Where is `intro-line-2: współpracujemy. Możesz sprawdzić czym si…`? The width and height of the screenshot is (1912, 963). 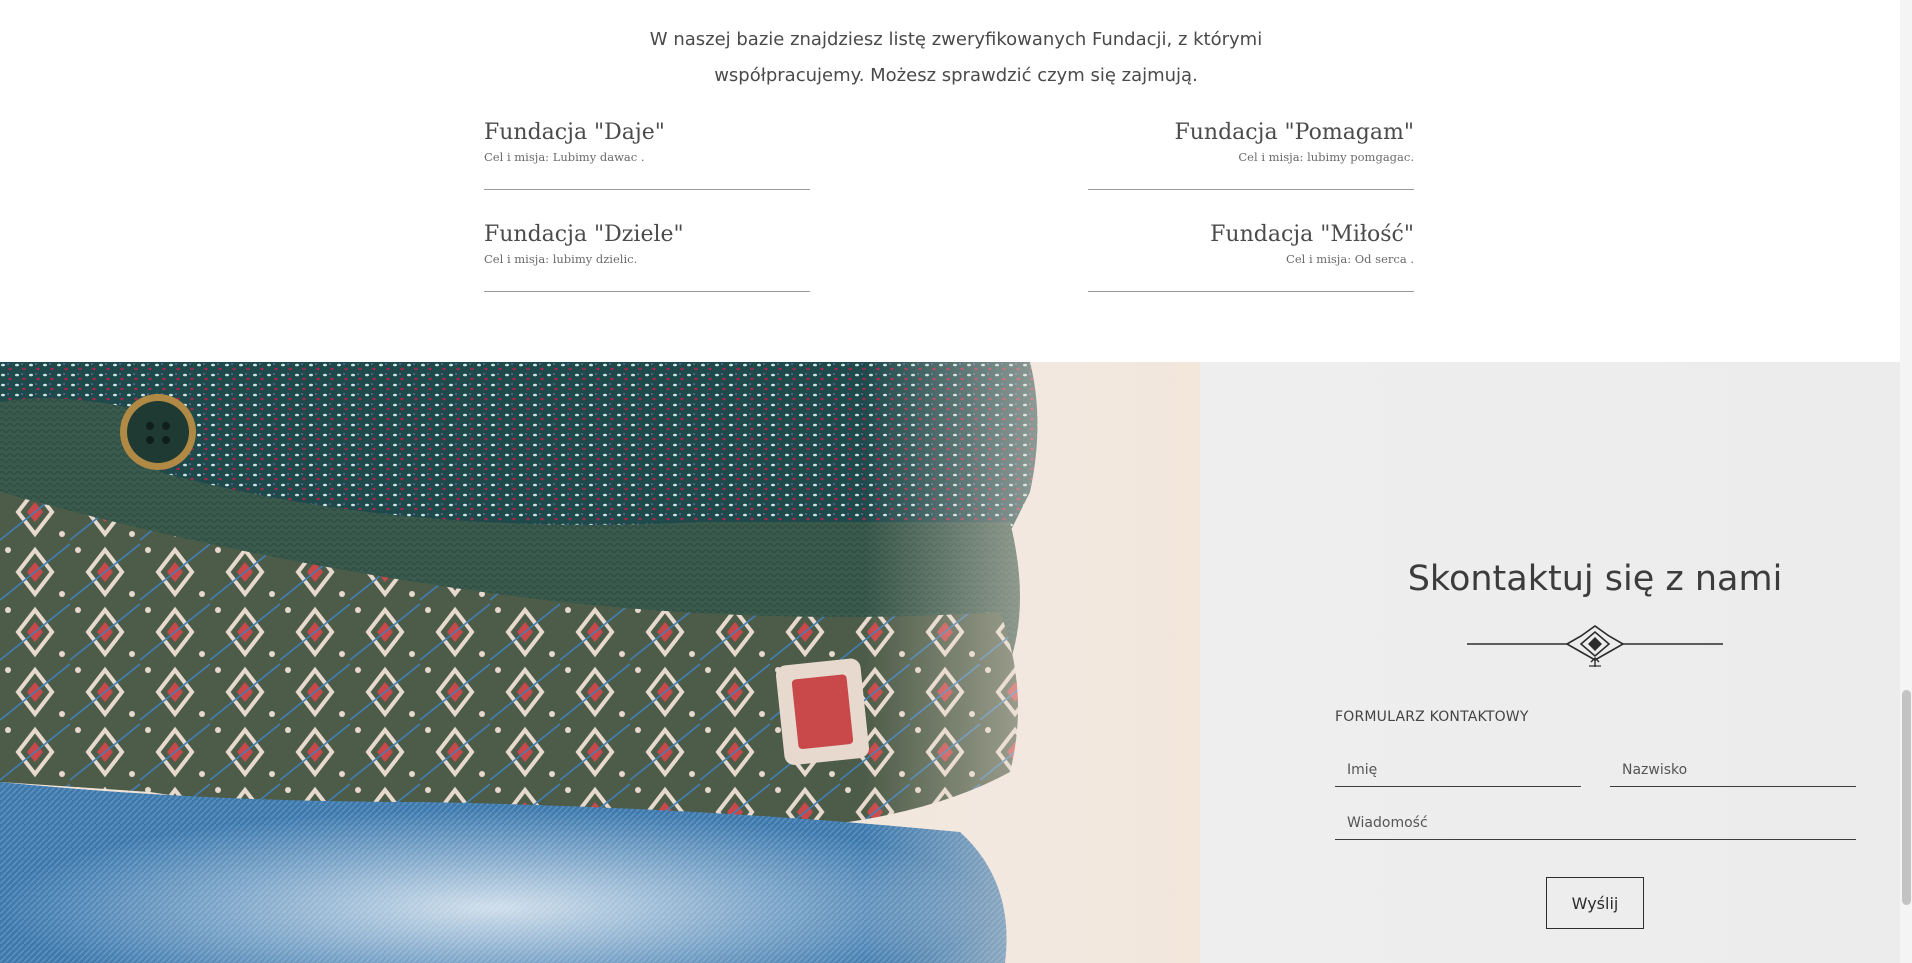
intro-line-2: współpracujemy. Możesz sprawdzić czym si… is located at coordinates (956, 75).